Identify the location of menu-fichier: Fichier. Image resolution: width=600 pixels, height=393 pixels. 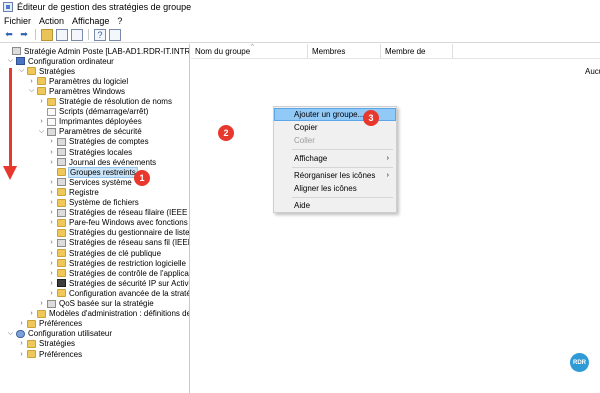
(17, 21).